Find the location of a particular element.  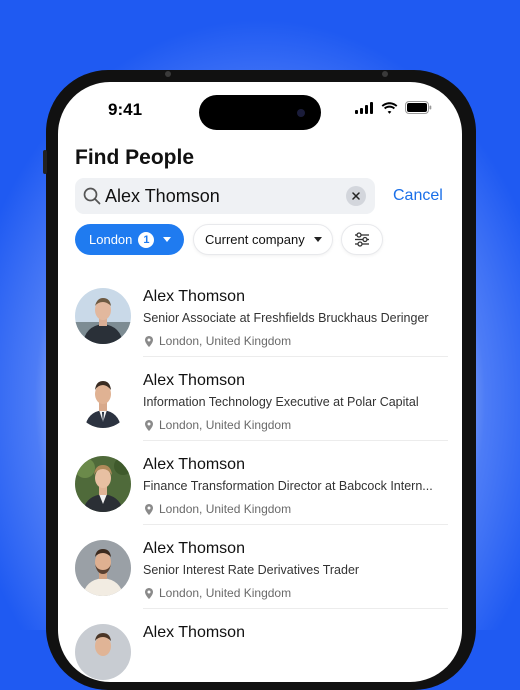

result-title: Senior Interest Rate Derivatives Trader is located at coordinates (251, 570).